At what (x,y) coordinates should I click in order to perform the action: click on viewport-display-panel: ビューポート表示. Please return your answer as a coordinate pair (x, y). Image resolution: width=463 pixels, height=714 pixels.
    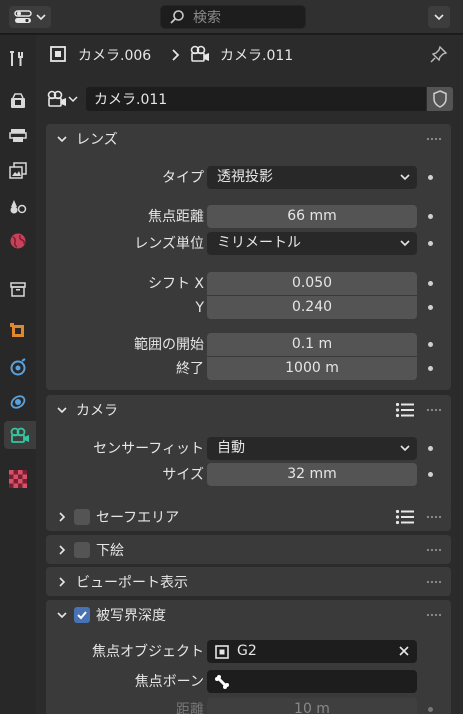
    Looking at the image, I should click on (248, 581).